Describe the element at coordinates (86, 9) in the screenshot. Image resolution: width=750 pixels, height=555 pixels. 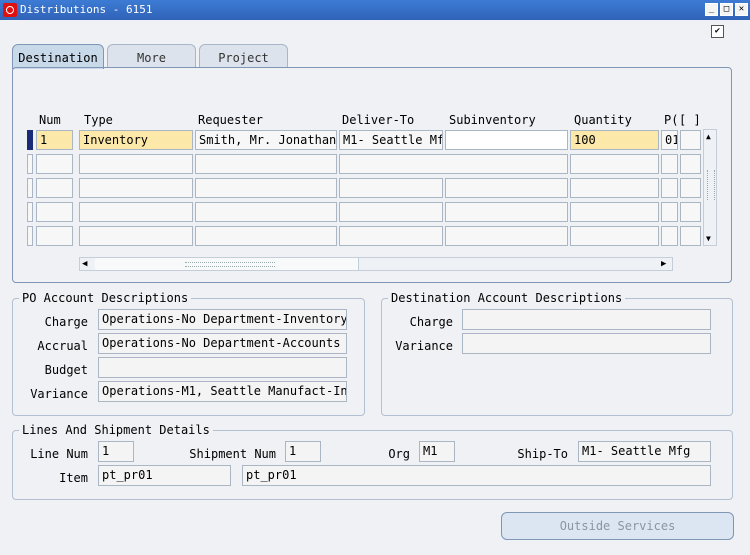
I see `window-title: Distributions - 6151` at that location.